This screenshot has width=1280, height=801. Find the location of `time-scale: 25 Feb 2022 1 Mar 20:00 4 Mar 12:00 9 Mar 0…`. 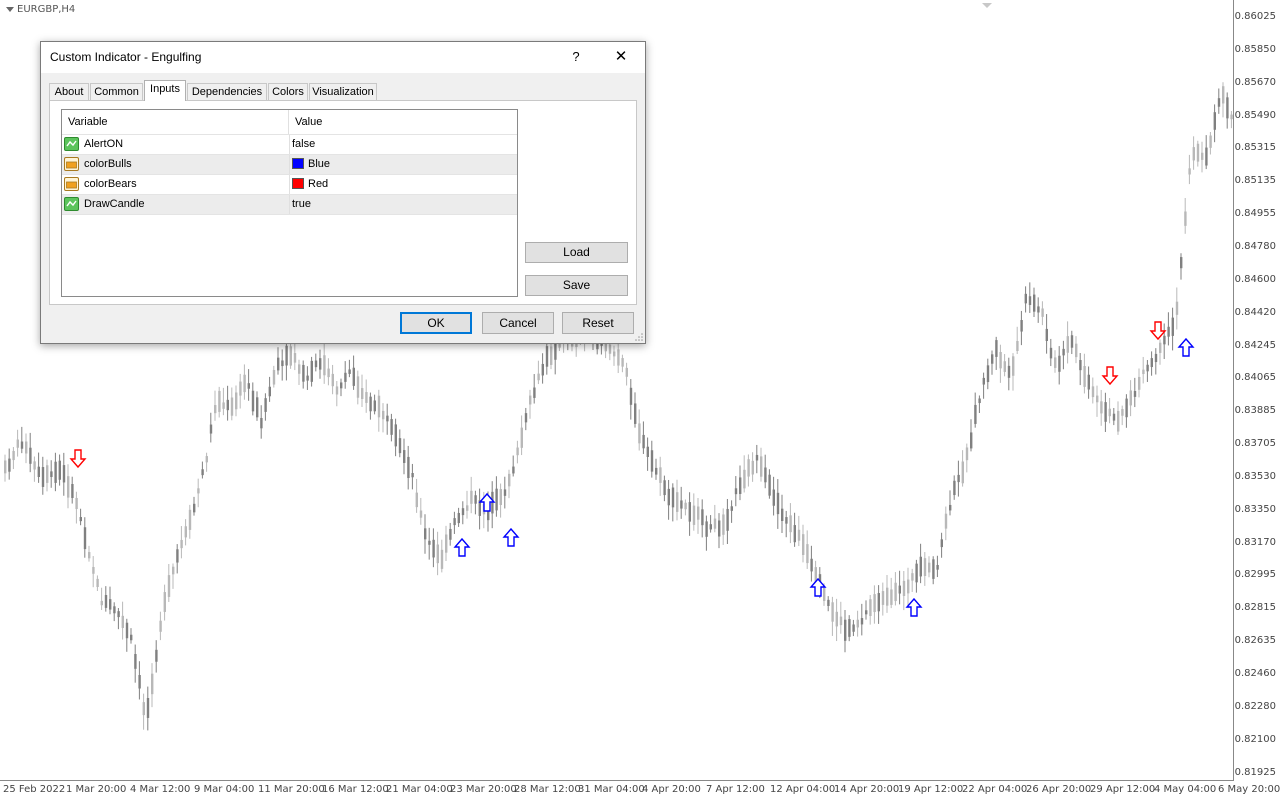

time-scale: 25 Feb 2022 1 Mar 20:00 4 Mar 12:00 9 Mar 0… is located at coordinates (640, 790).